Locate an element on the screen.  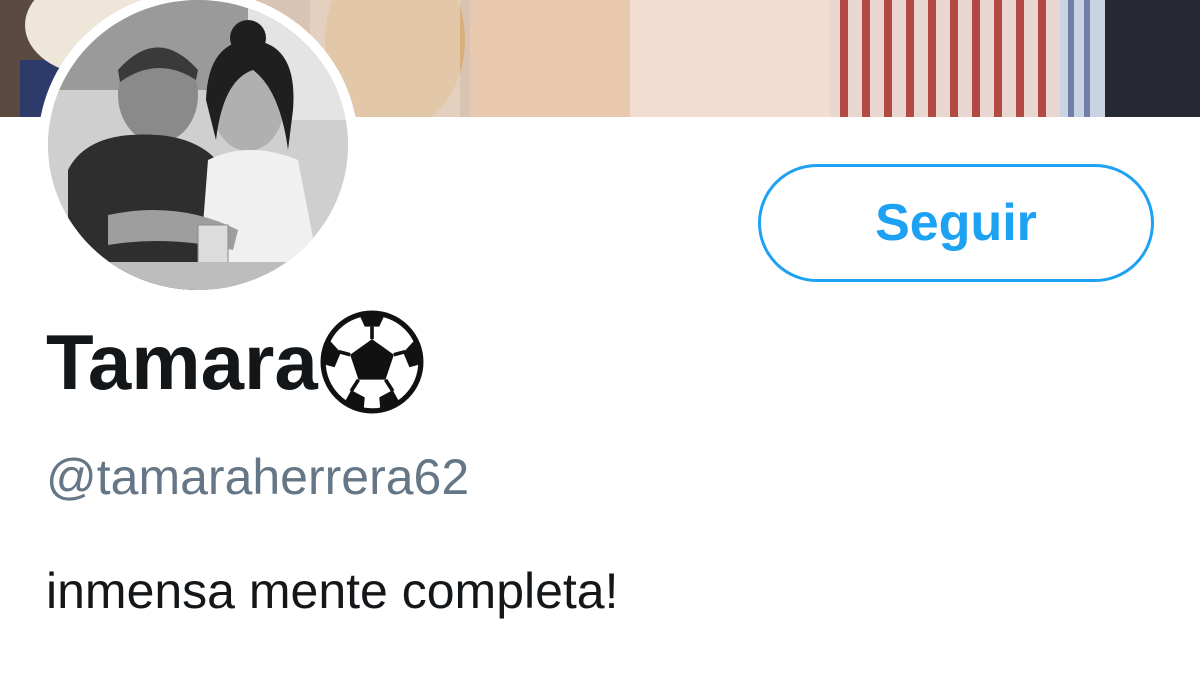
follow-button: Seguir is located at coordinates (956, 223).